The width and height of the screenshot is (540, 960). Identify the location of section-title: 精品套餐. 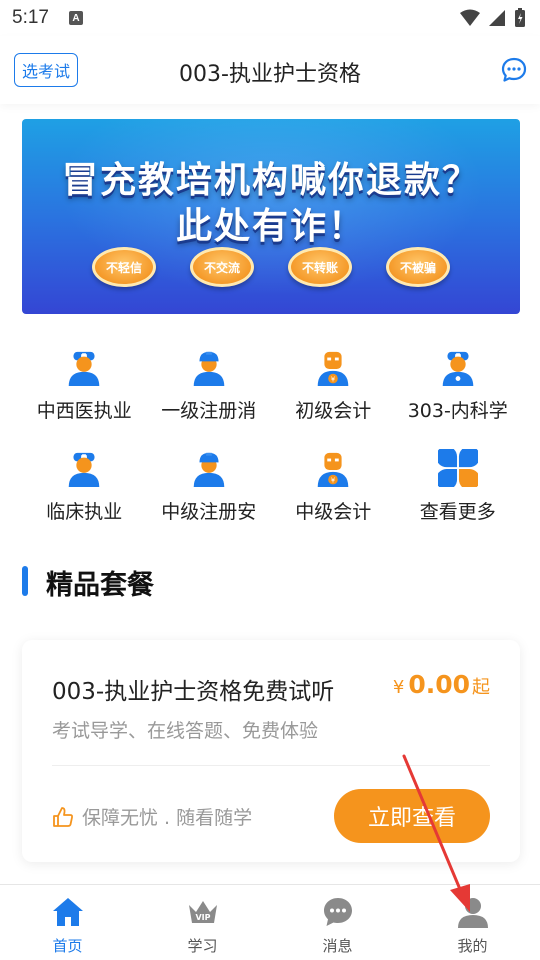
(100, 585).